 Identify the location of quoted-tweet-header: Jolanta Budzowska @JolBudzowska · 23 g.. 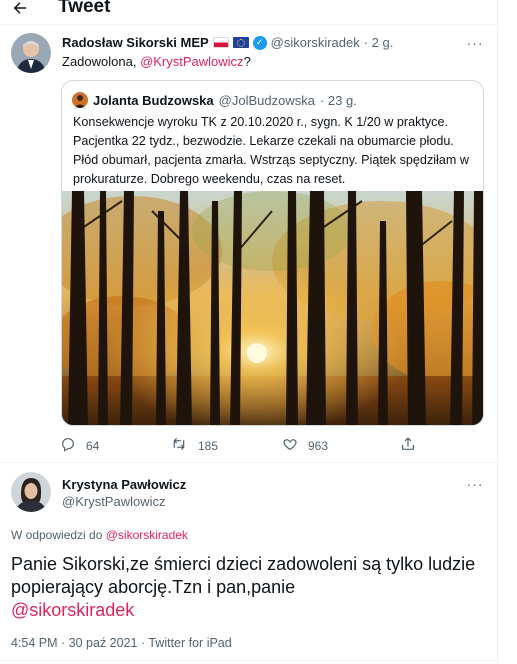
(214, 100).